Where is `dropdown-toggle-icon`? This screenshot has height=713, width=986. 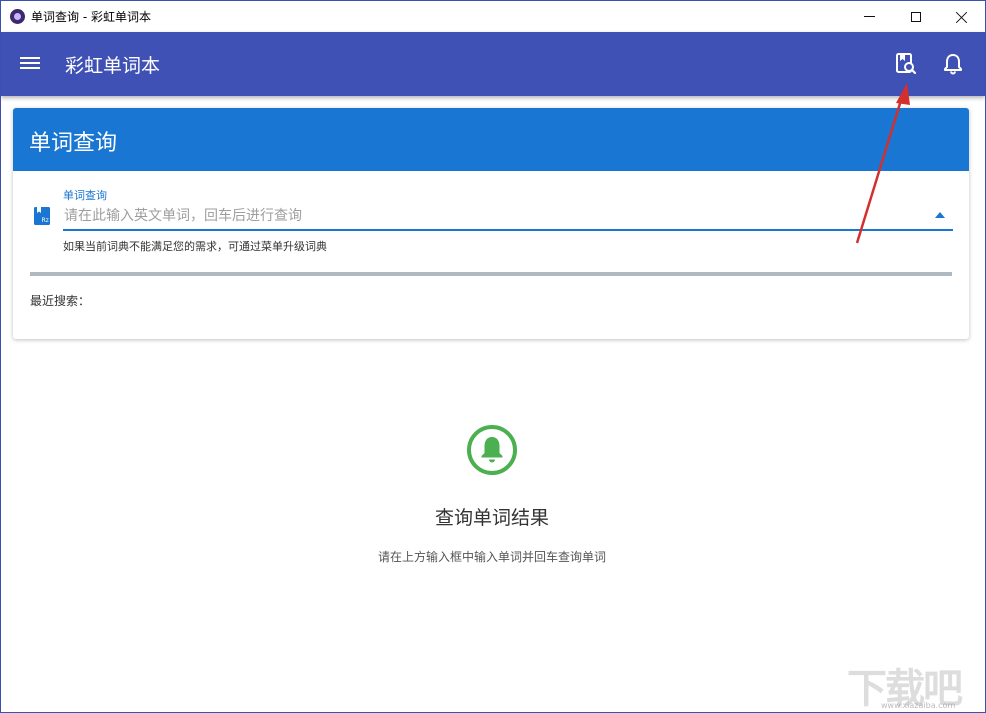
dropdown-toggle-icon is located at coordinates (940, 215).